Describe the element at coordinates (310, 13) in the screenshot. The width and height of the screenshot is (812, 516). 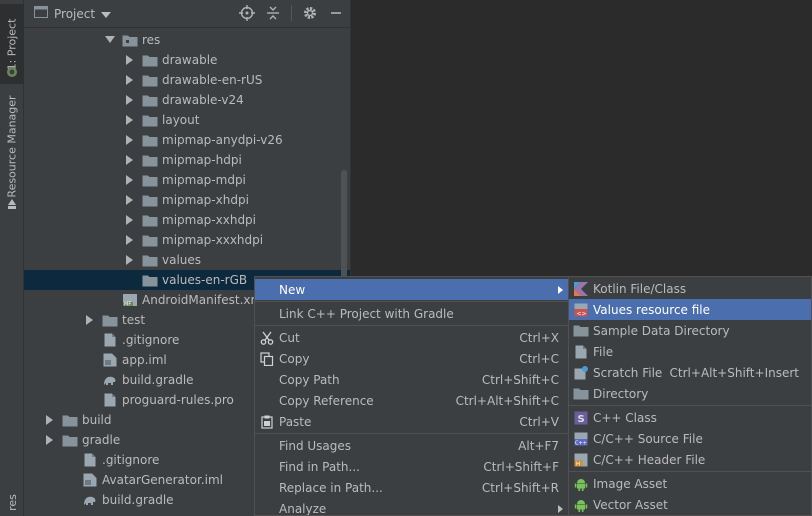
I see `gear-icon` at that location.